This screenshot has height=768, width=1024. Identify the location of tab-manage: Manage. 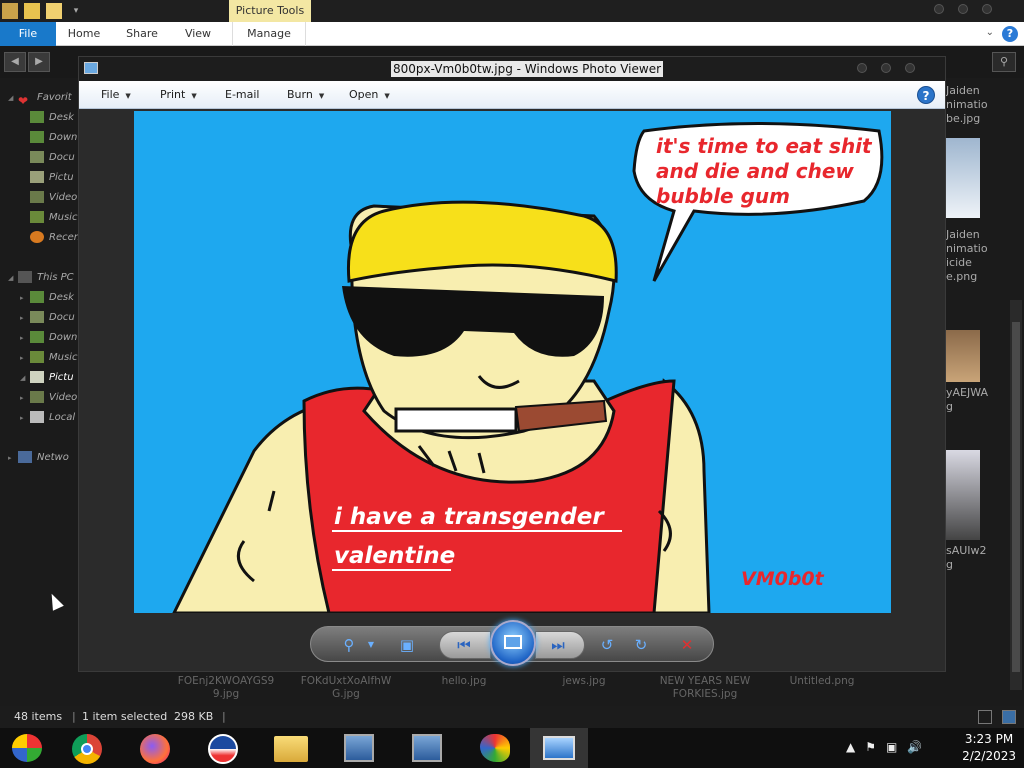
(269, 34).